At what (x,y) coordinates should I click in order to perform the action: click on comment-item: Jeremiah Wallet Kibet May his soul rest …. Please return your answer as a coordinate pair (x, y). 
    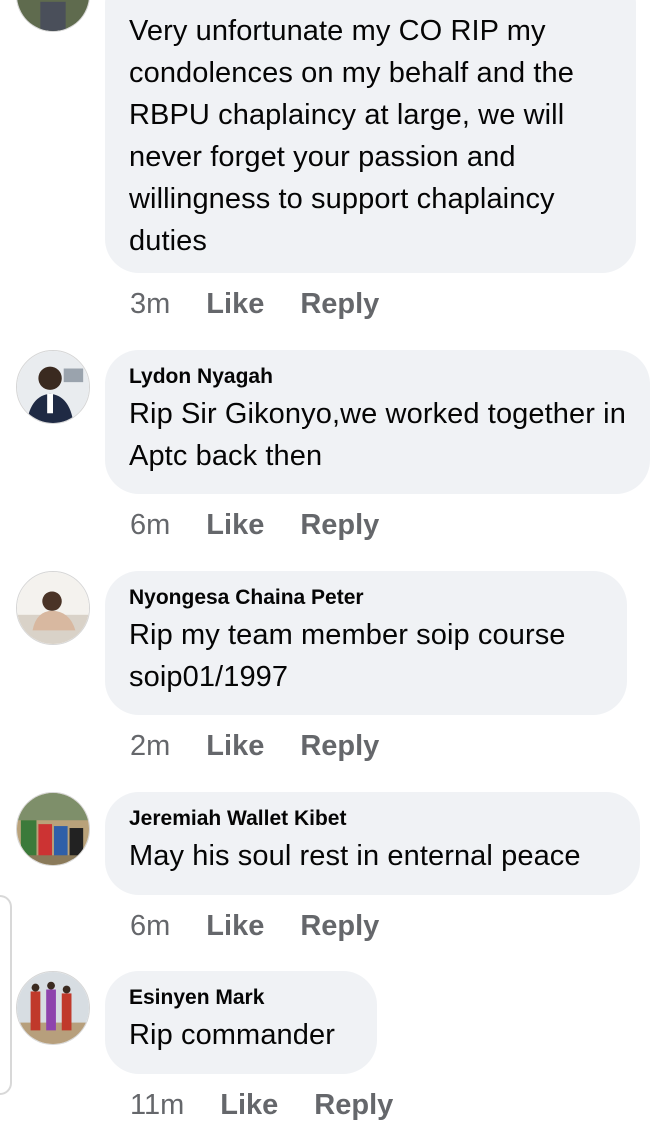
    Looking at the image, I should click on (333, 872).